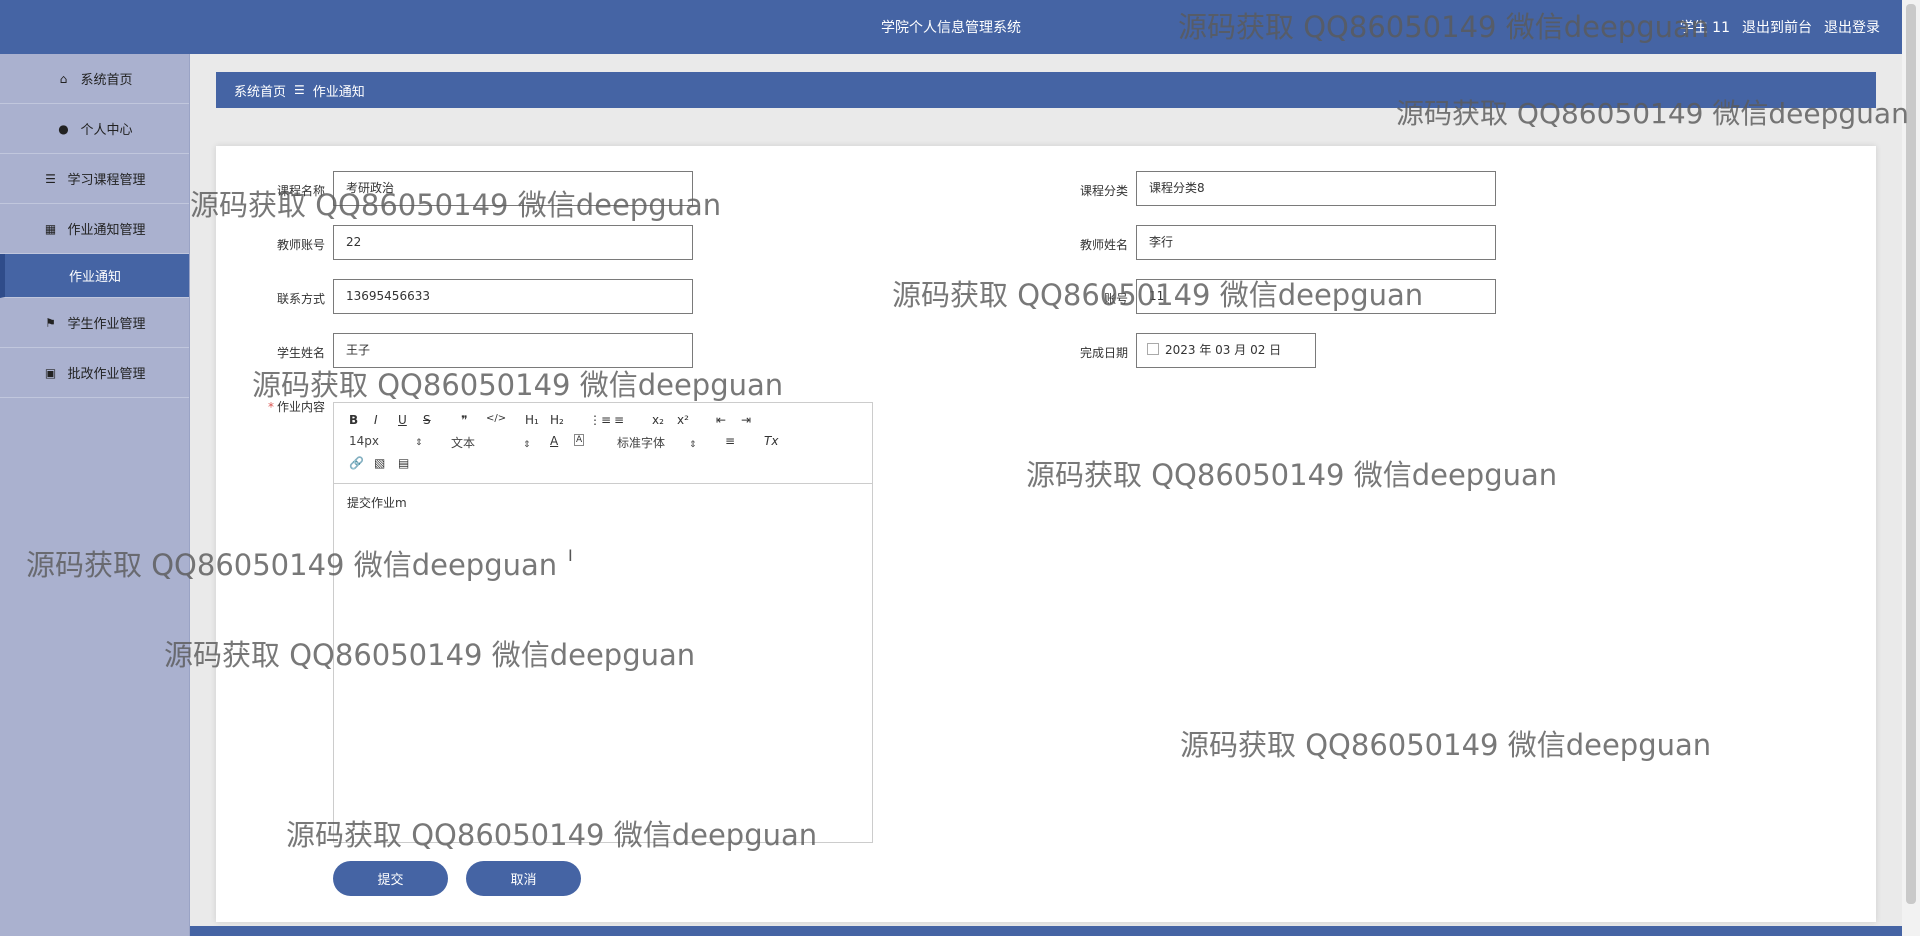 Image resolution: width=1920 pixels, height=936 pixels. Describe the element at coordinates (106, 324) in the screenshot. I see `sidebar-item-label: 学生作业管理` at that location.